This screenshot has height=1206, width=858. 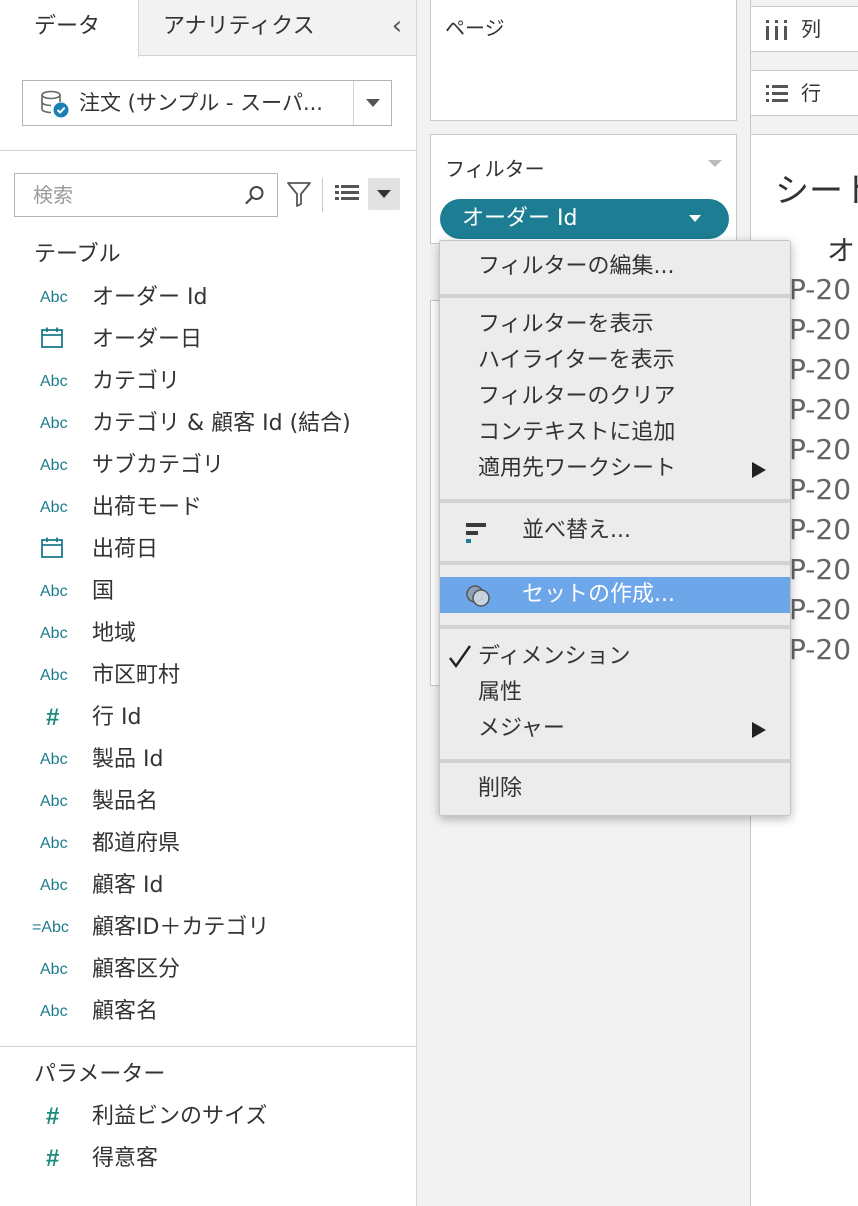 I want to click on columns-icon, so click(x=777, y=30).